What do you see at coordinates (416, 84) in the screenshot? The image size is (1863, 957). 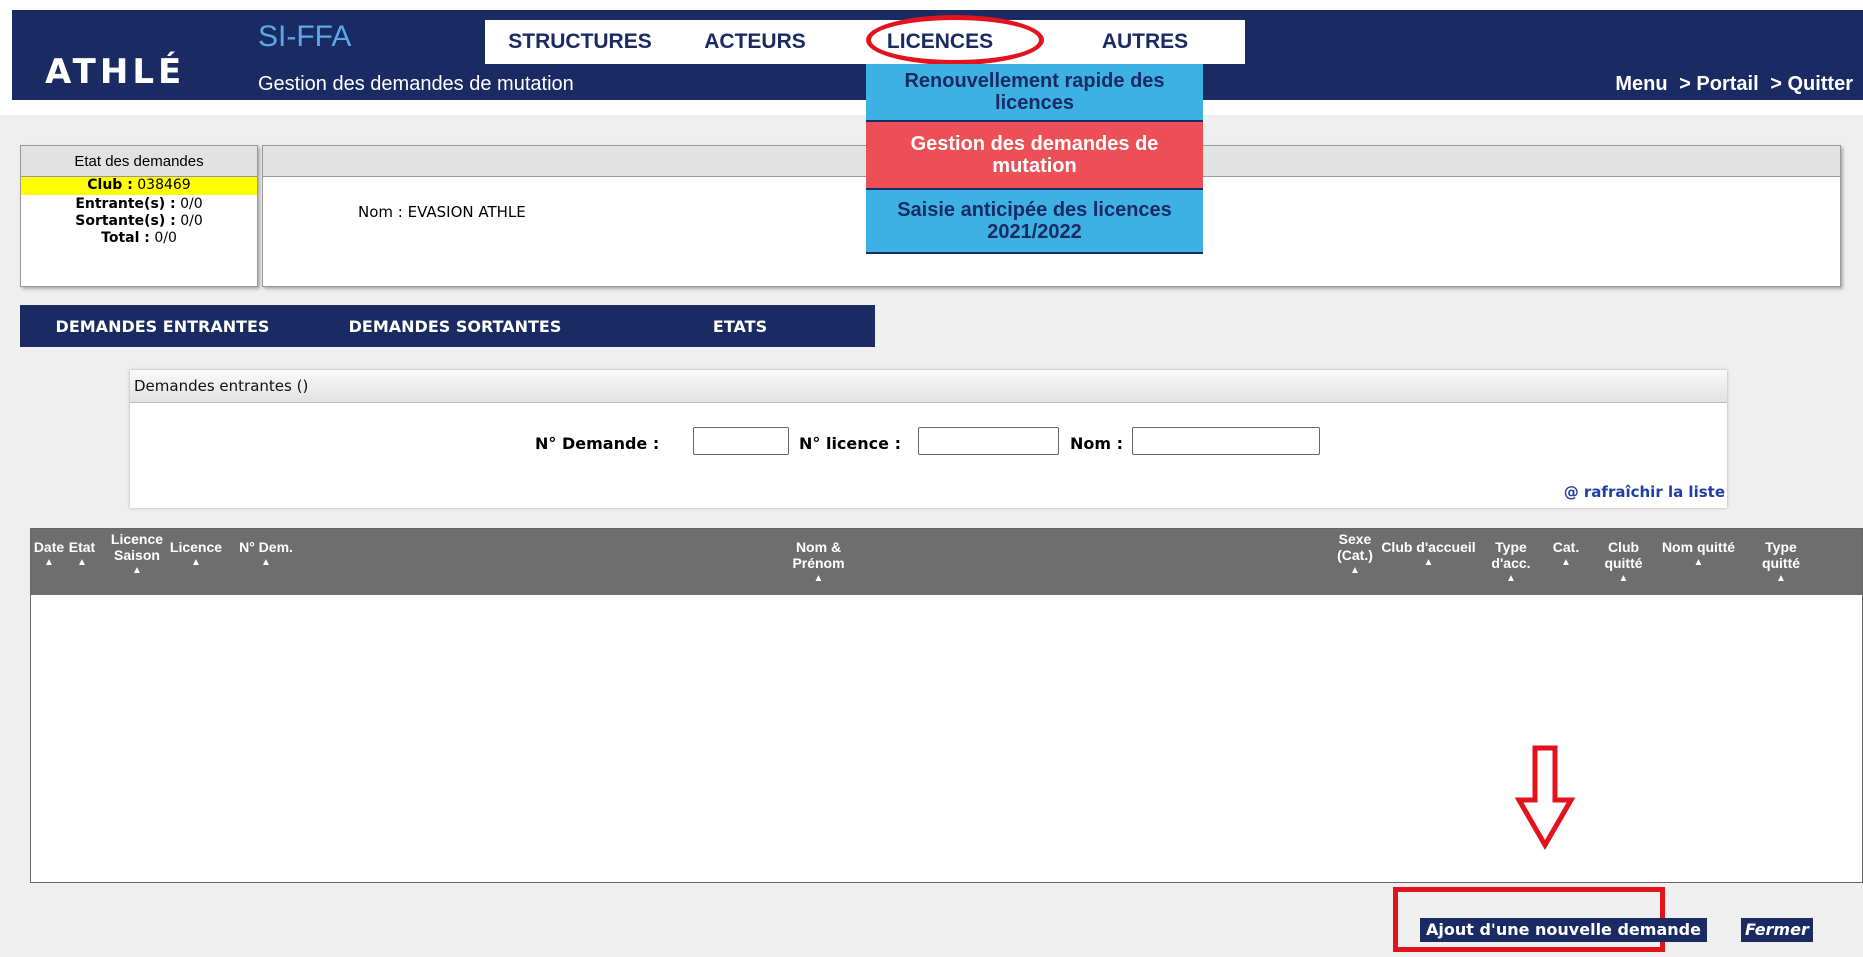 I see `page-subtitle: Gestion des demandes de mutation` at bounding box center [416, 84].